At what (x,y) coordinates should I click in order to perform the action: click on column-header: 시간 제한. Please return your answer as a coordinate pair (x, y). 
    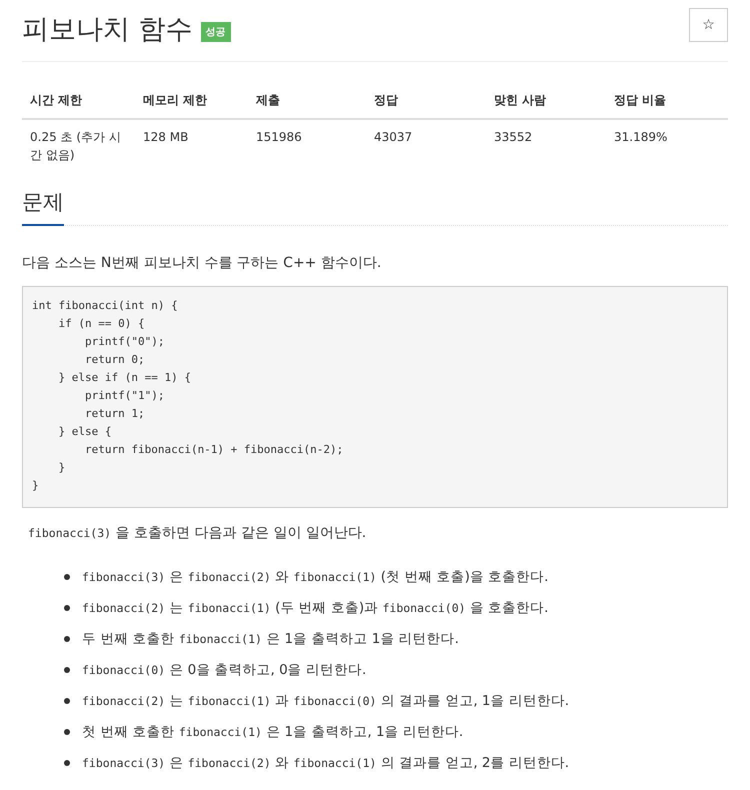
    Looking at the image, I should click on (78, 101).